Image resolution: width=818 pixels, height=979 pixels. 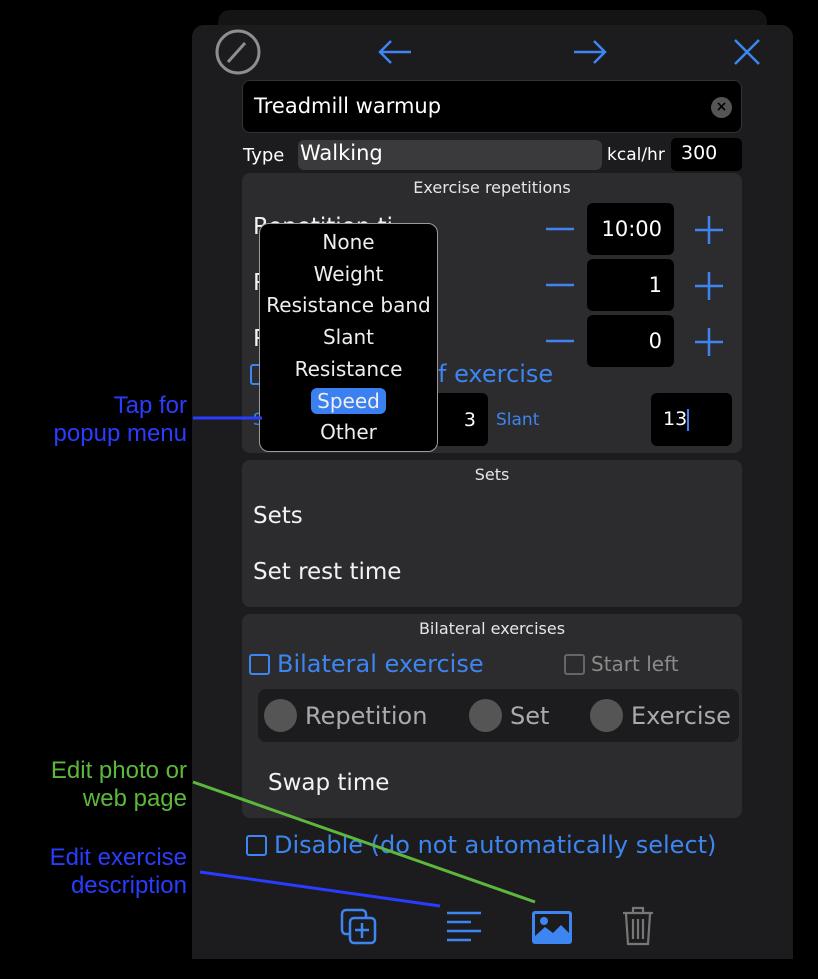 I want to click on text-cursor, so click(x=688, y=419).